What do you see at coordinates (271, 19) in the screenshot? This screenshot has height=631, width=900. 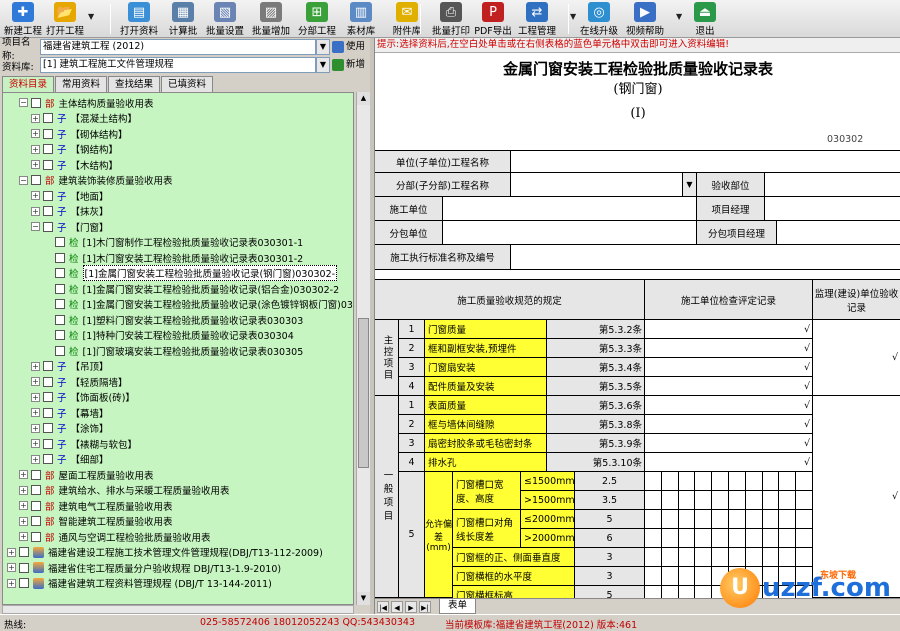 I see `toolbar-button-5: ▨ 批量增加` at bounding box center [271, 19].